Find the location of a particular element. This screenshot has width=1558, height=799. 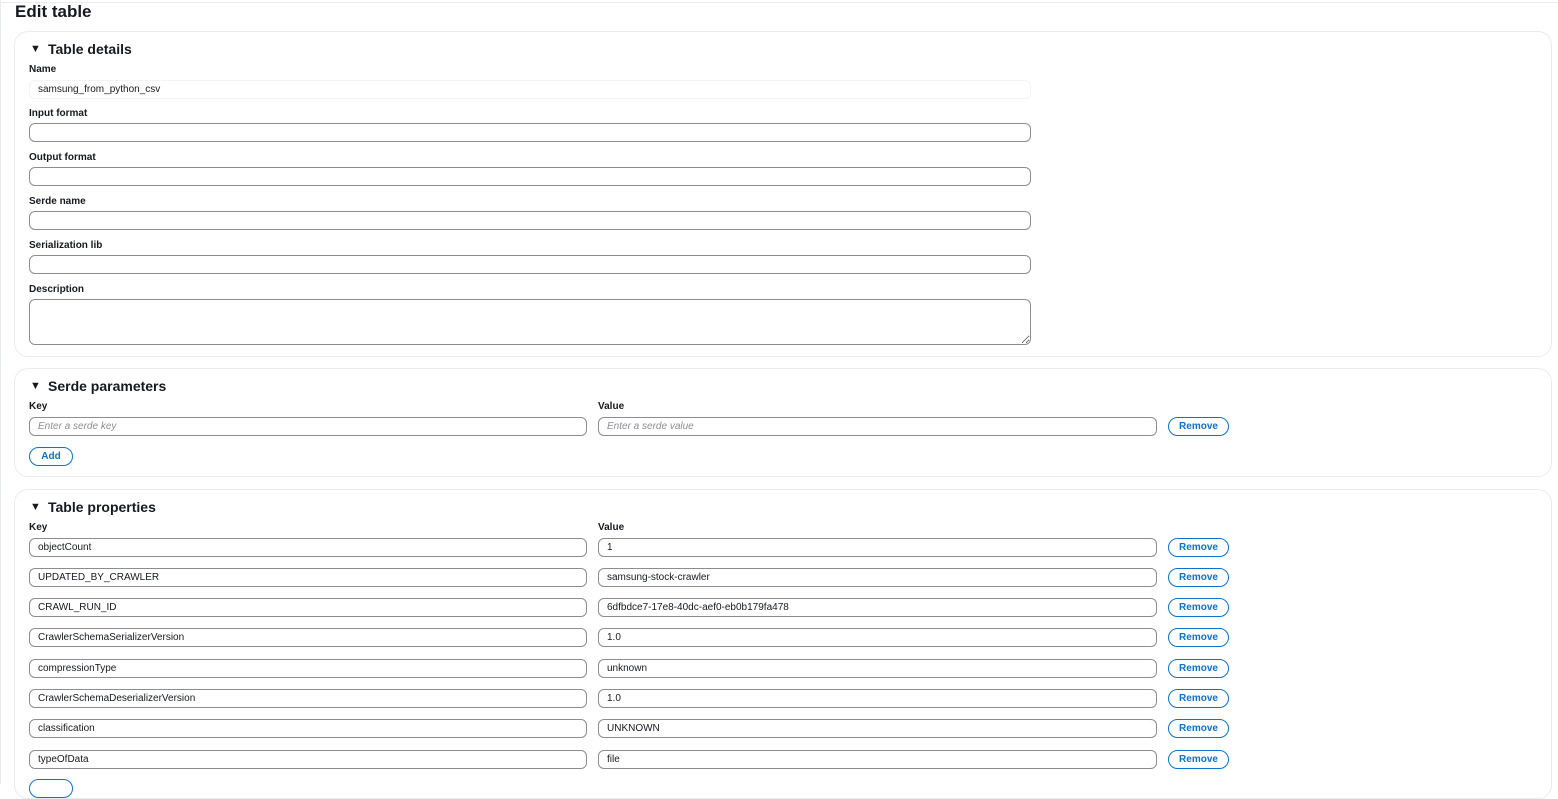

description-field is located at coordinates (530, 322).